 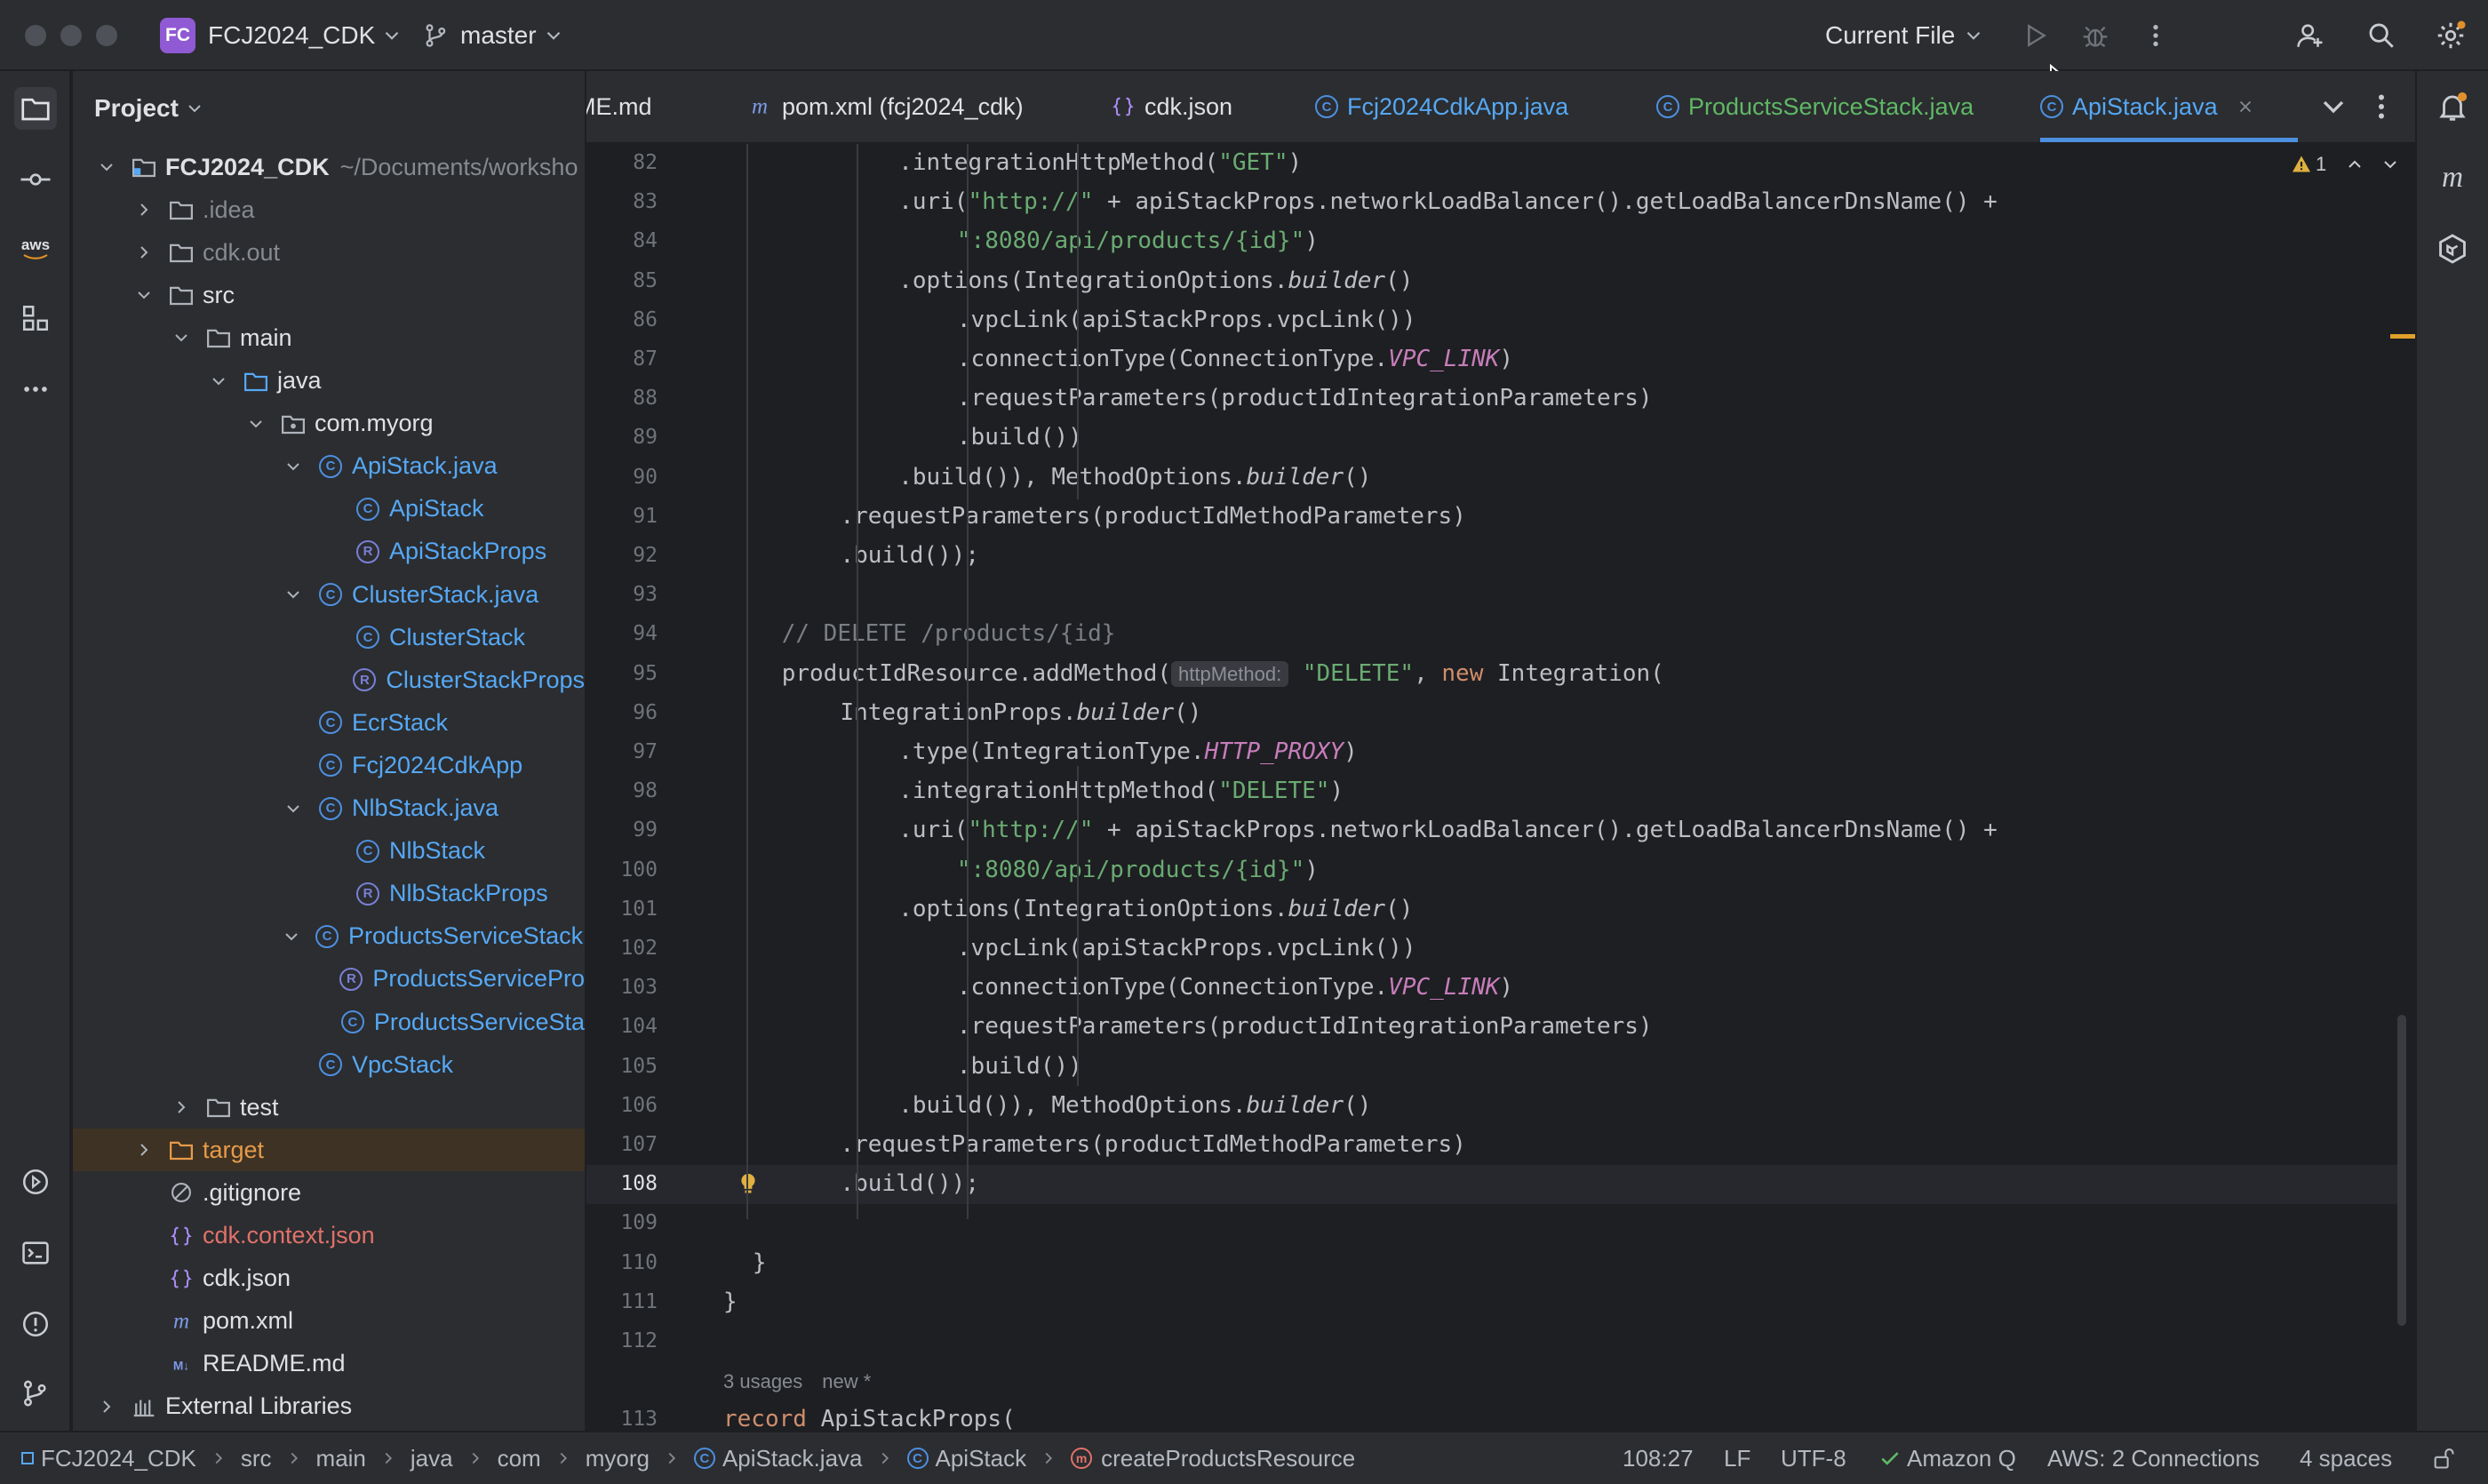 I want to click on more-actions-button, so click(x=2155, y=35).